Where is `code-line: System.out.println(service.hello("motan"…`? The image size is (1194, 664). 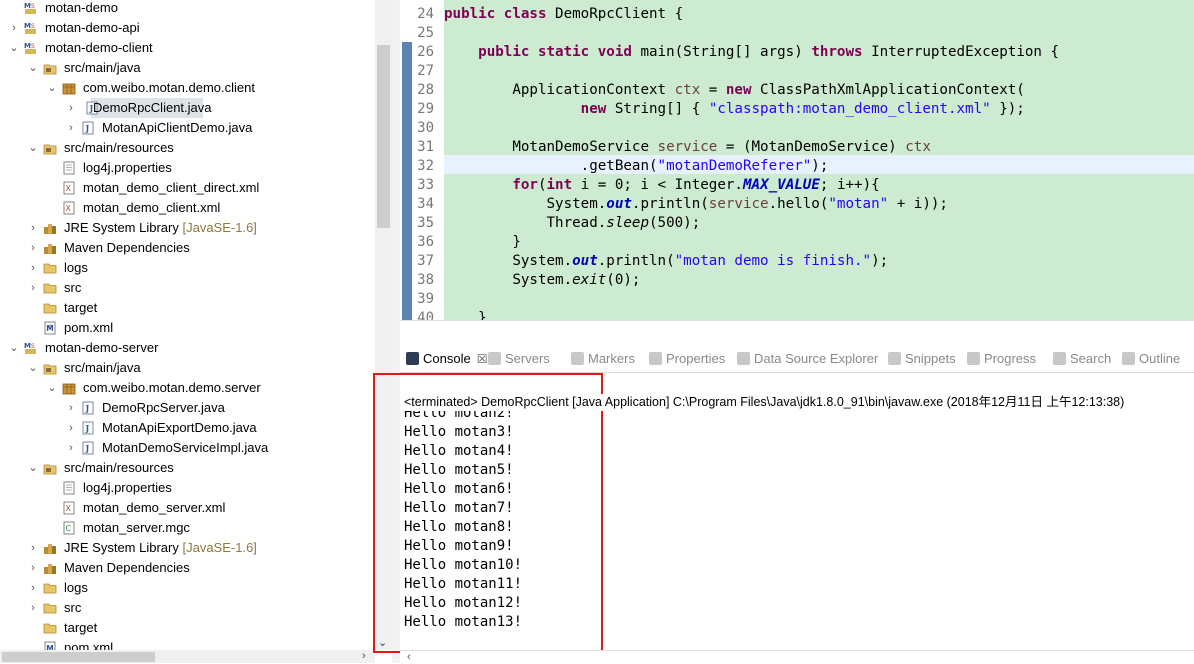 code-line: System.out.println(service.hello("motan"… is located at coordinates (696, 204).